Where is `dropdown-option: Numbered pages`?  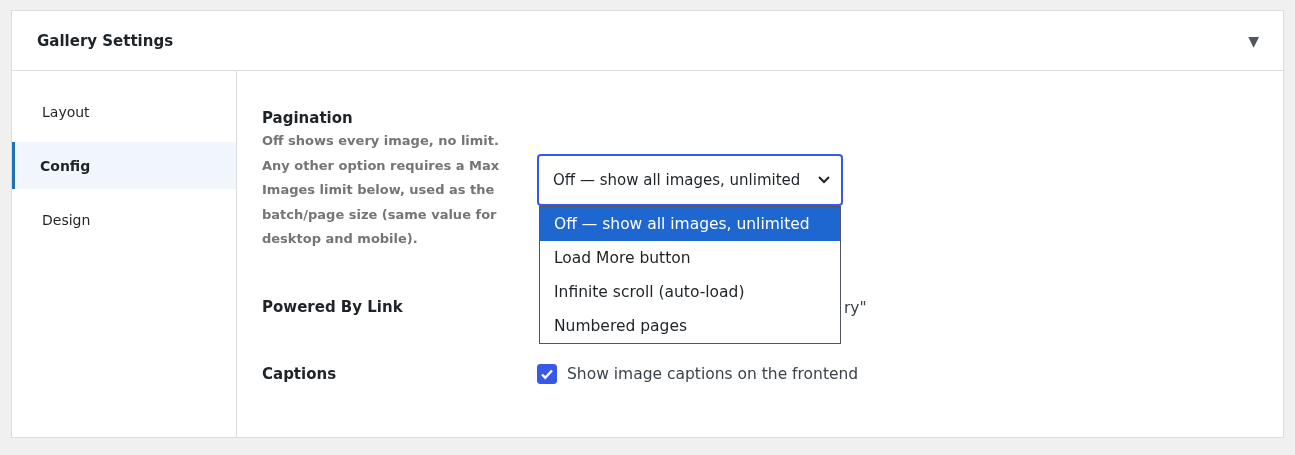
dropdown-option: Numbered pages is located at coordinates (690, 326).